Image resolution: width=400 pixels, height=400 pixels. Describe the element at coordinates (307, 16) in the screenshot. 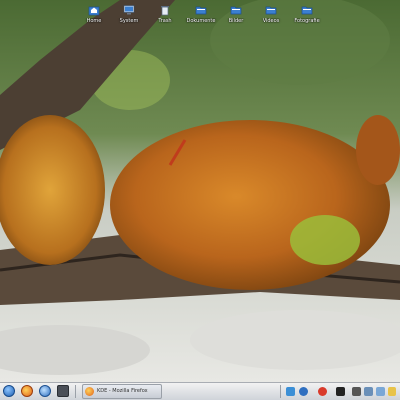

I see `desktop-icon-fotografie: Fotografie` at that location.